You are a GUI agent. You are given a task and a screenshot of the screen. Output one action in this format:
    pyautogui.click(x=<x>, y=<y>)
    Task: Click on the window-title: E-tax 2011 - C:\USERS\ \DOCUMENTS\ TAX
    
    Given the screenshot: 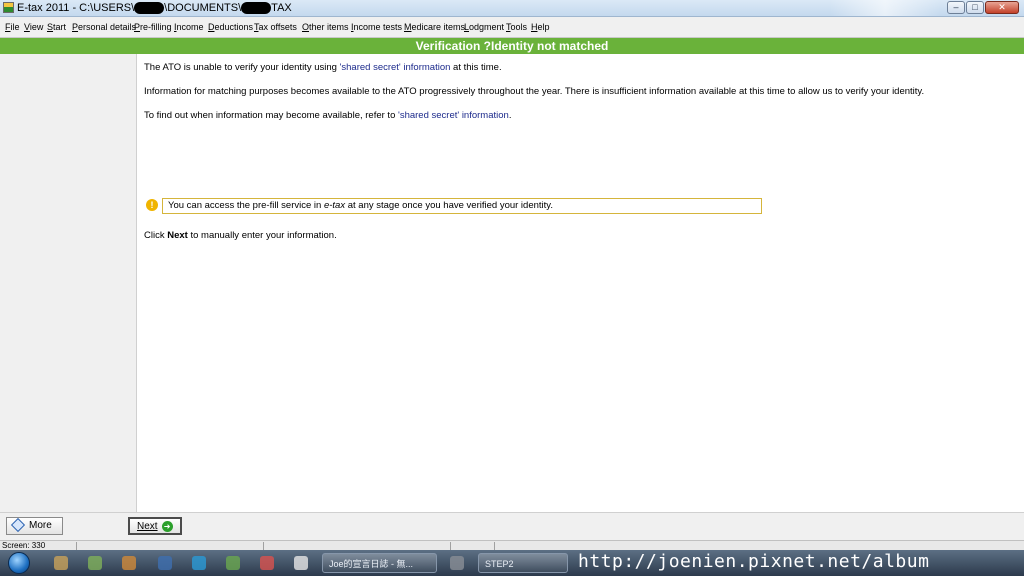 What is the action you would take?
    pyautogui.click(x=154, y=8)
    